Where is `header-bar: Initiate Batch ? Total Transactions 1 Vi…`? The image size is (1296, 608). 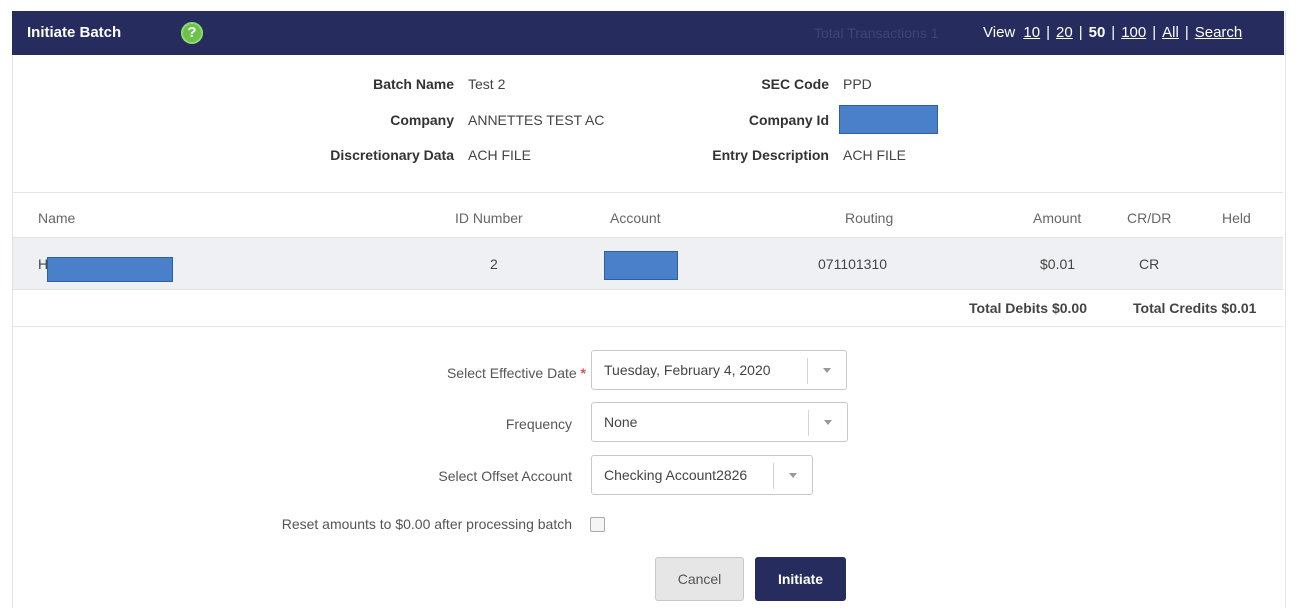 header-bar: Initiate Batch ? Total Transactions 1 Vi… is located at coordinates (648, 33).